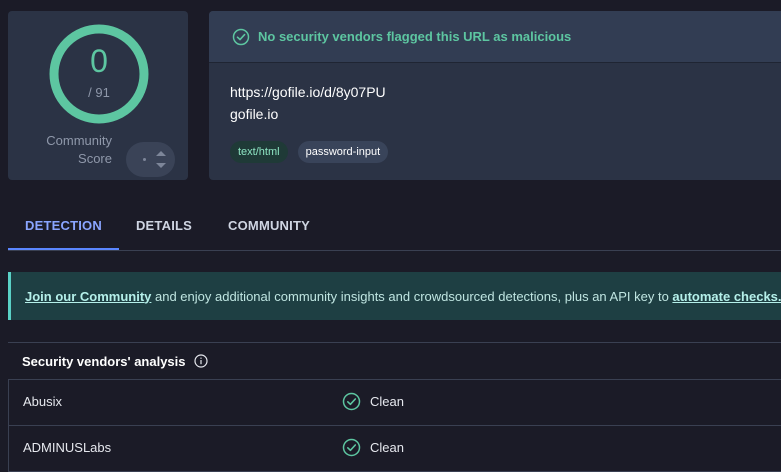  What do you see at coordinates (79, 140) in the screenshot?
I see `community-label-line1: Community` at bounding box center [79, 140].